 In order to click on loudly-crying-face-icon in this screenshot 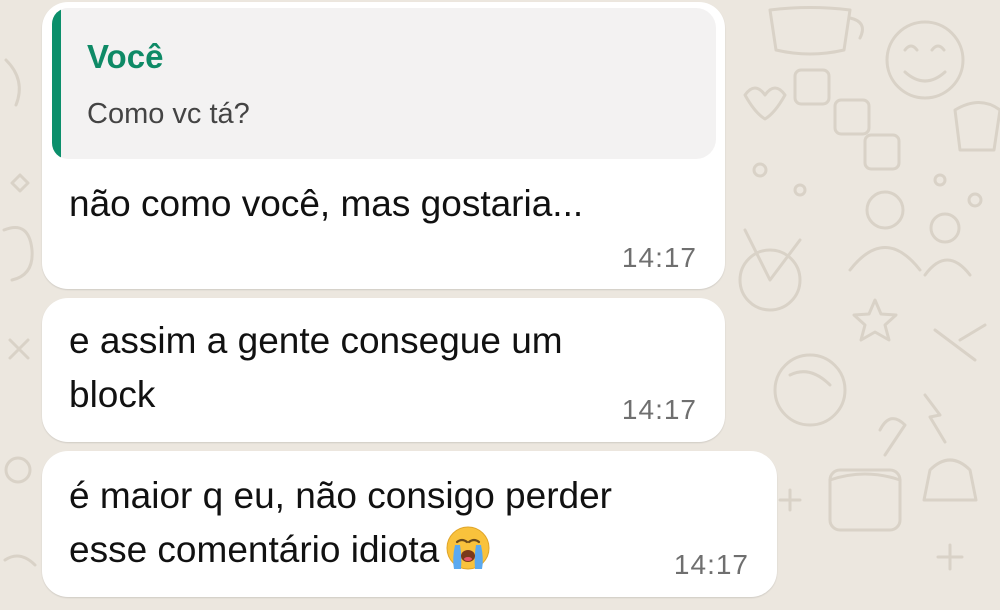, I will do `click(468, 548)`.